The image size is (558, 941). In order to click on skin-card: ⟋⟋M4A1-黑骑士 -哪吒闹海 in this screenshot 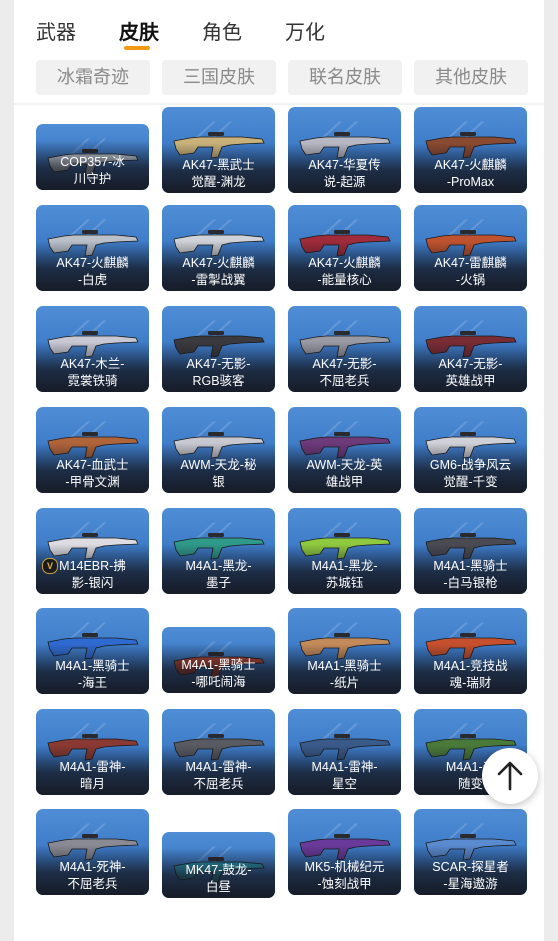, I will do `click(218, 660)`.